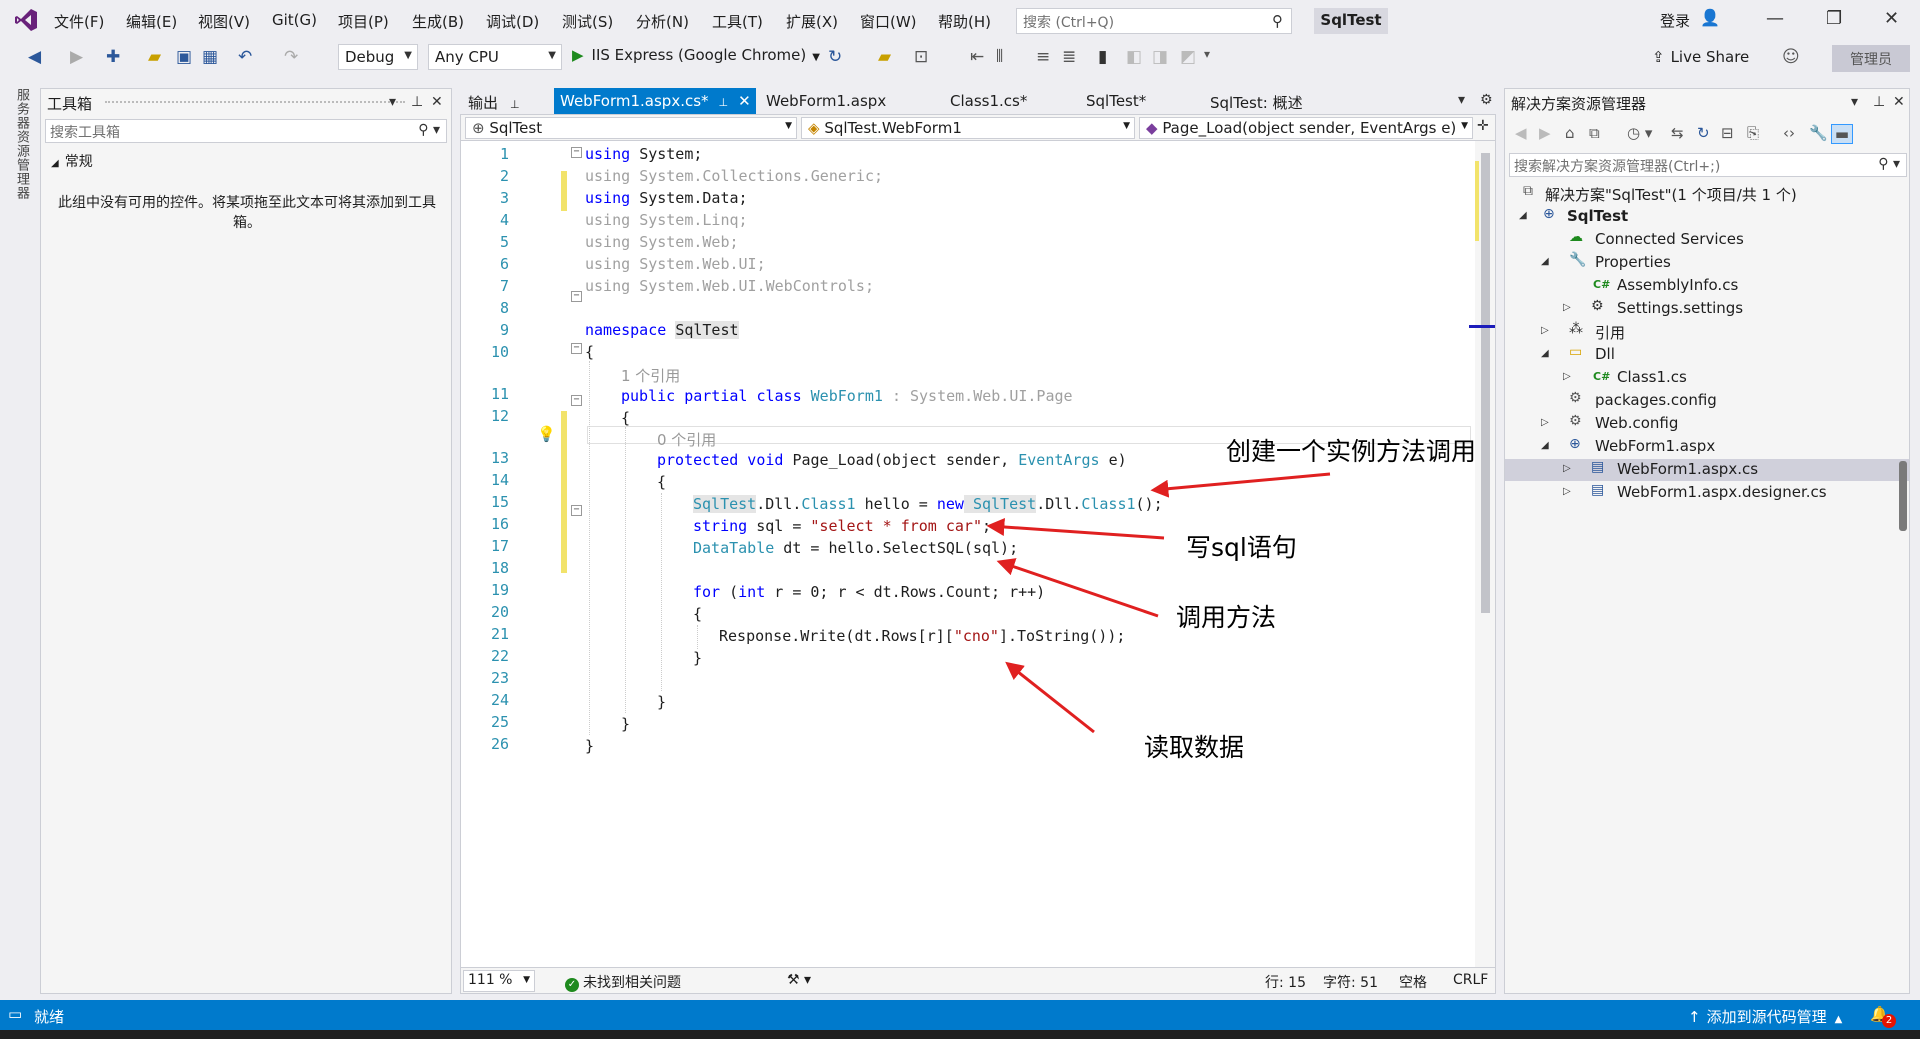 This screenshot has height=1039, width=1920. I want to click on split-icon: ✛, so click(1483, 126).